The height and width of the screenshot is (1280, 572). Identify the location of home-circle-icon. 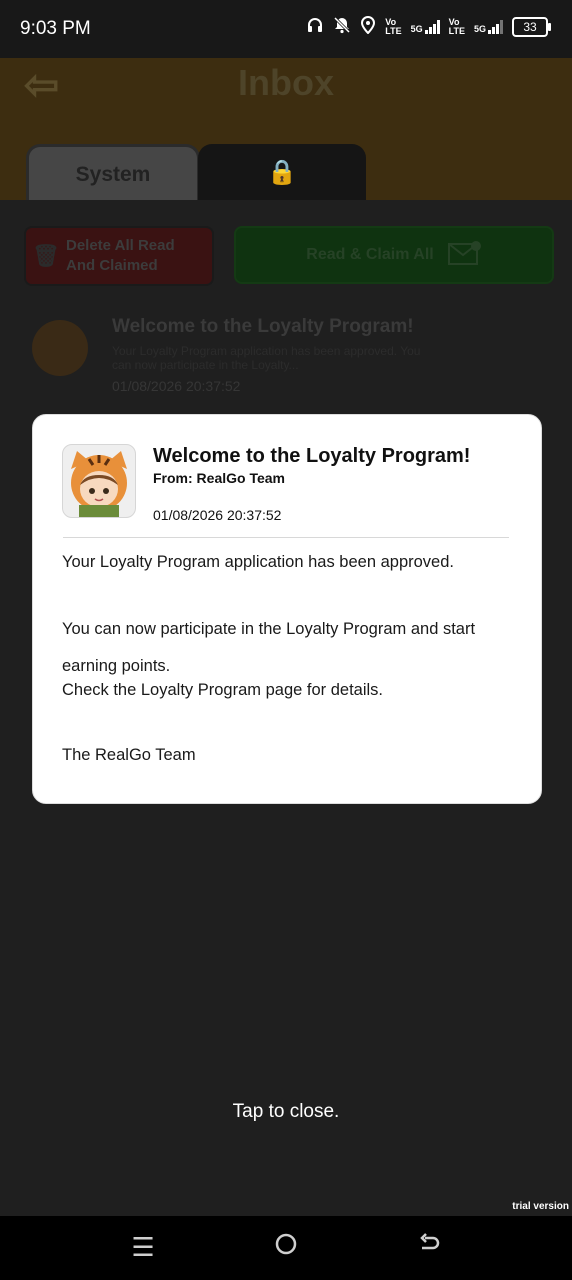
(286, 1247).